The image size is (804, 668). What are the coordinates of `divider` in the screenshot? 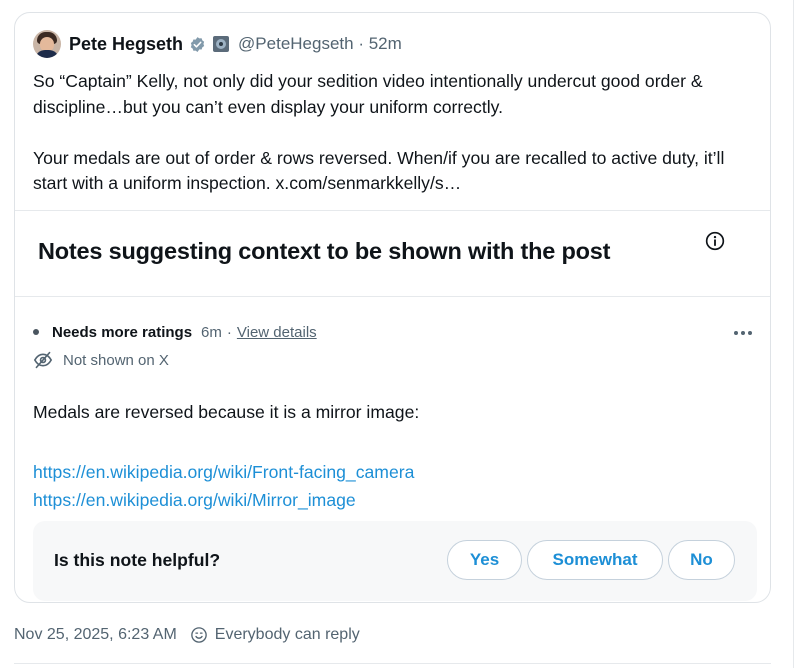 It's located at (392, 663).